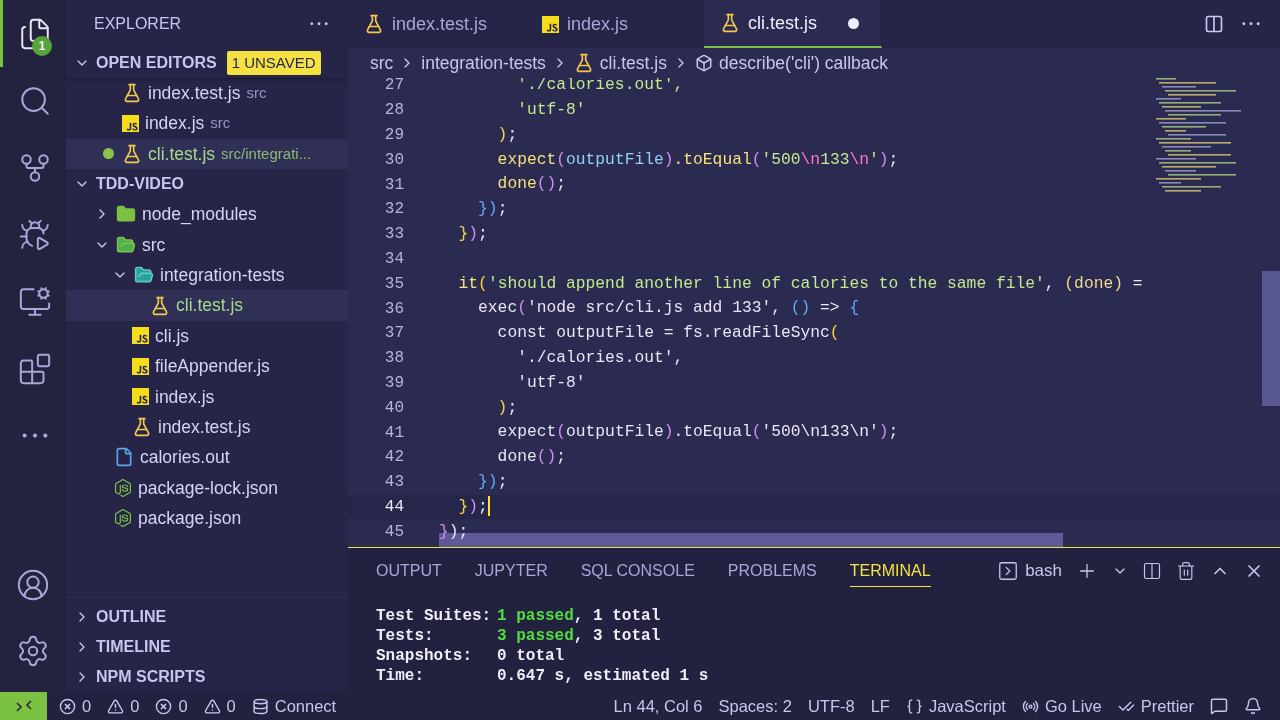 The height and width of the screenshot is (720, 1280). Describe the element at coordinates (488, 506) in the screenshot. I see `text-cursor` at that location.